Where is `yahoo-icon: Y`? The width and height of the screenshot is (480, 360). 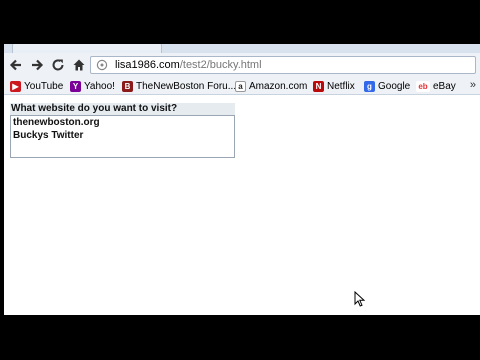
yahoo-icon: Y is located at coordinates (75, 86).